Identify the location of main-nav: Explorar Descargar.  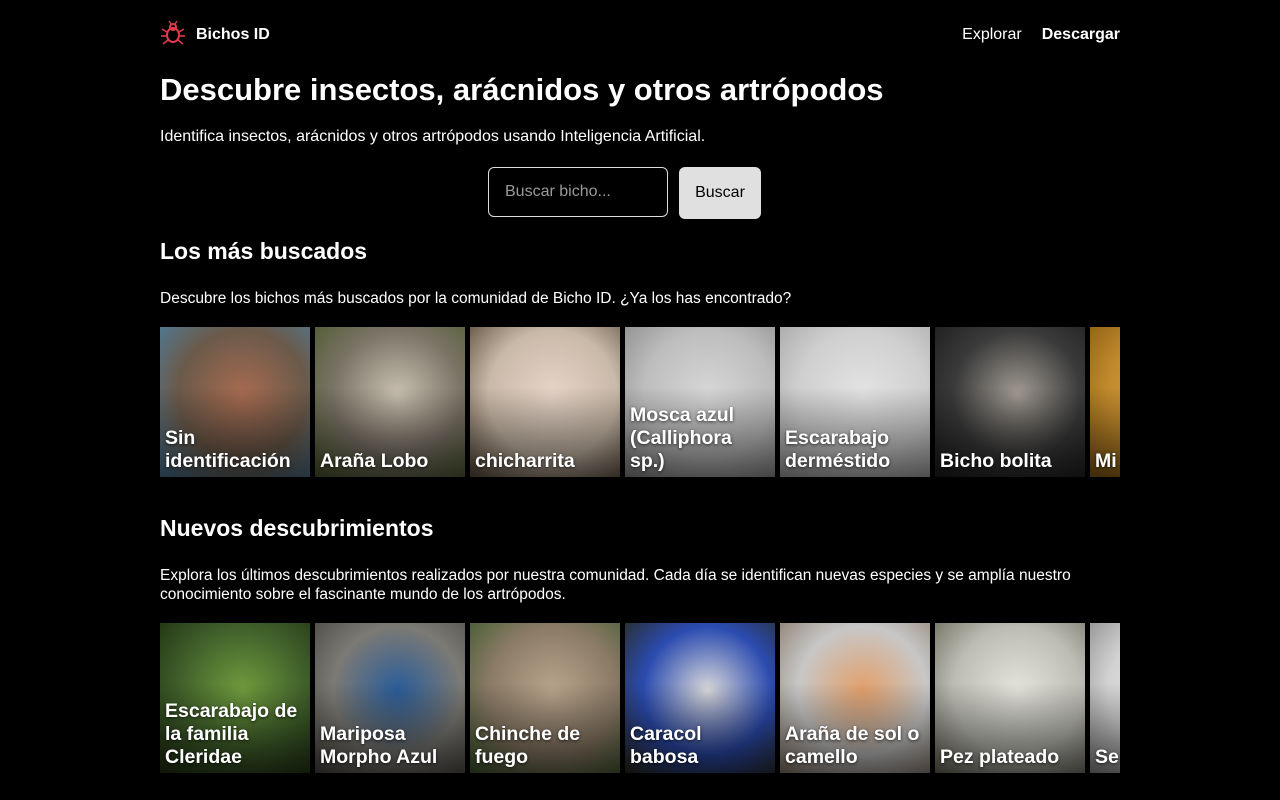
(1041, 35).